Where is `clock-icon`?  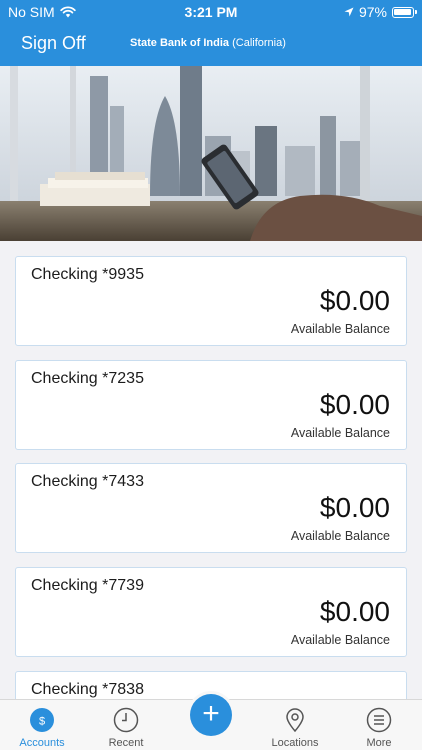
clock-icon is located at coordinates (126, 720).